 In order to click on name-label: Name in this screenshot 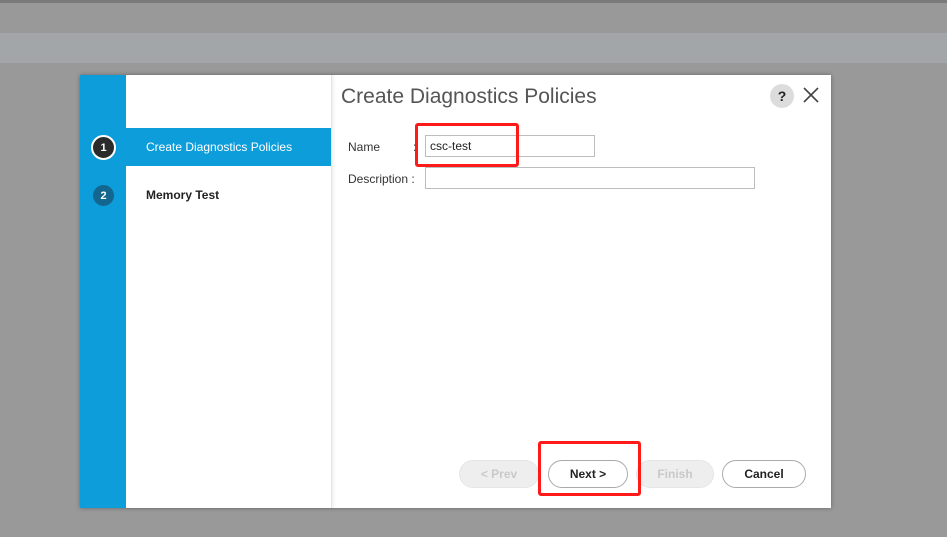, I will do `click(364, 147)`.